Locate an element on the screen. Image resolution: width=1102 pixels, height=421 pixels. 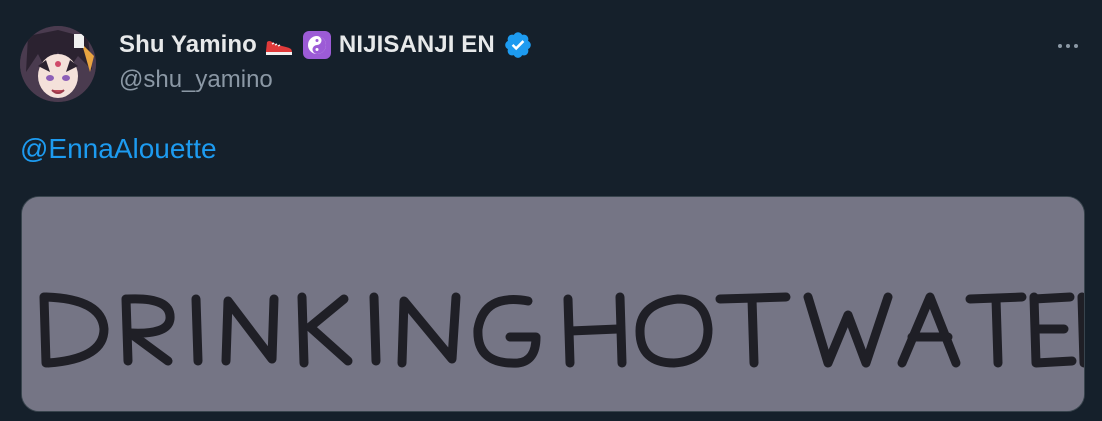
sneaker-emoji is located at coordinates (279, 45).